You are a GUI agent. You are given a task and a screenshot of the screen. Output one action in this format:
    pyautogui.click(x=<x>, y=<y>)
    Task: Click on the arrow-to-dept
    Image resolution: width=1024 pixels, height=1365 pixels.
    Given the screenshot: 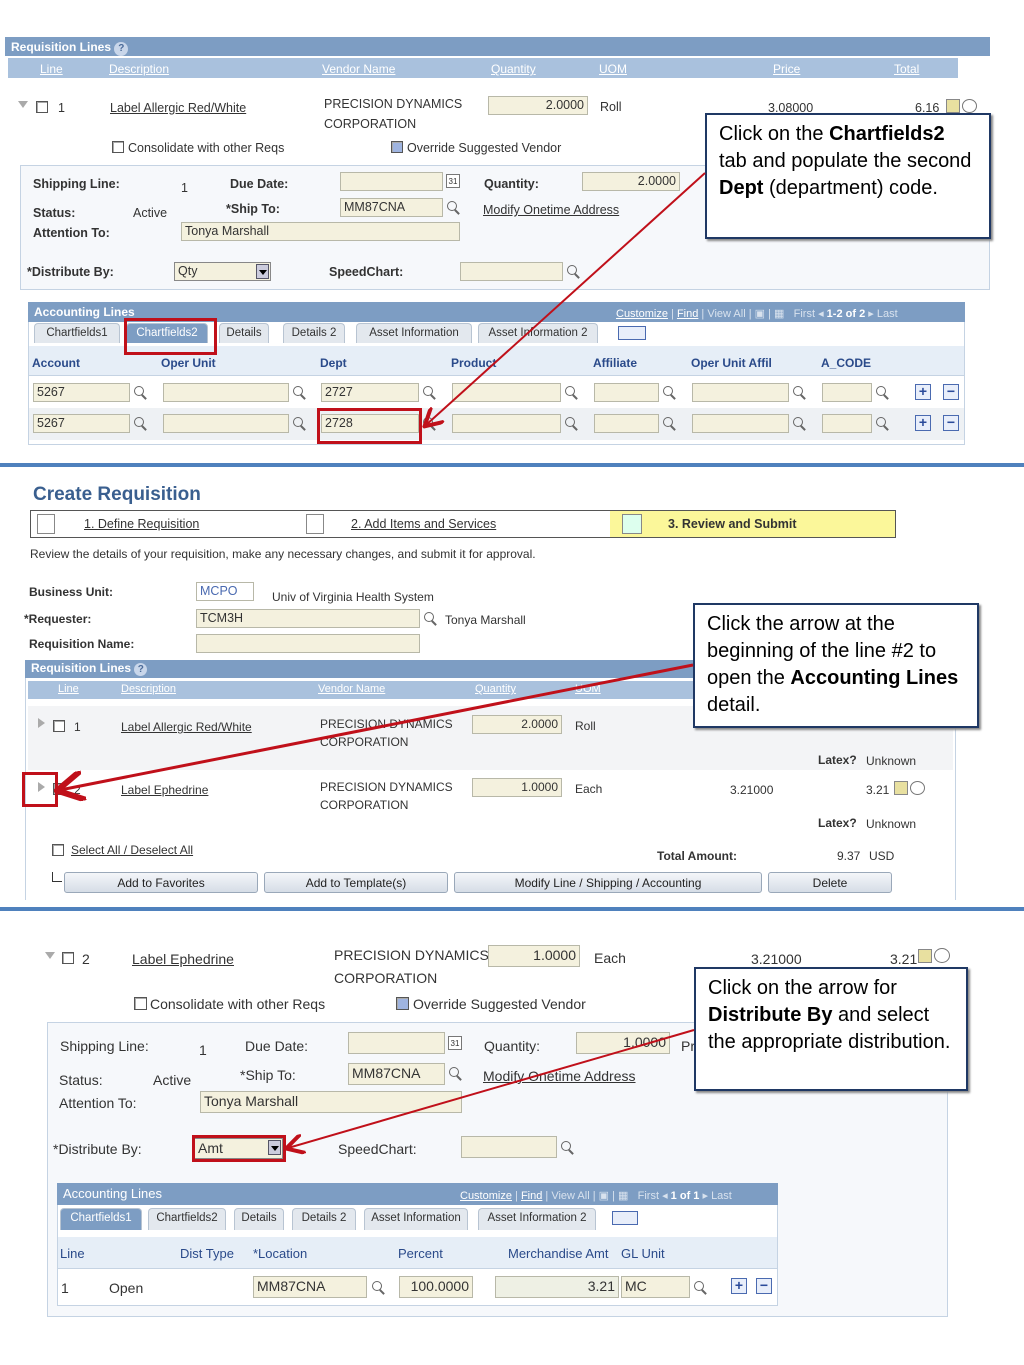 What is the action you would take?
    pyautogui.click(x=566, y=298)
    